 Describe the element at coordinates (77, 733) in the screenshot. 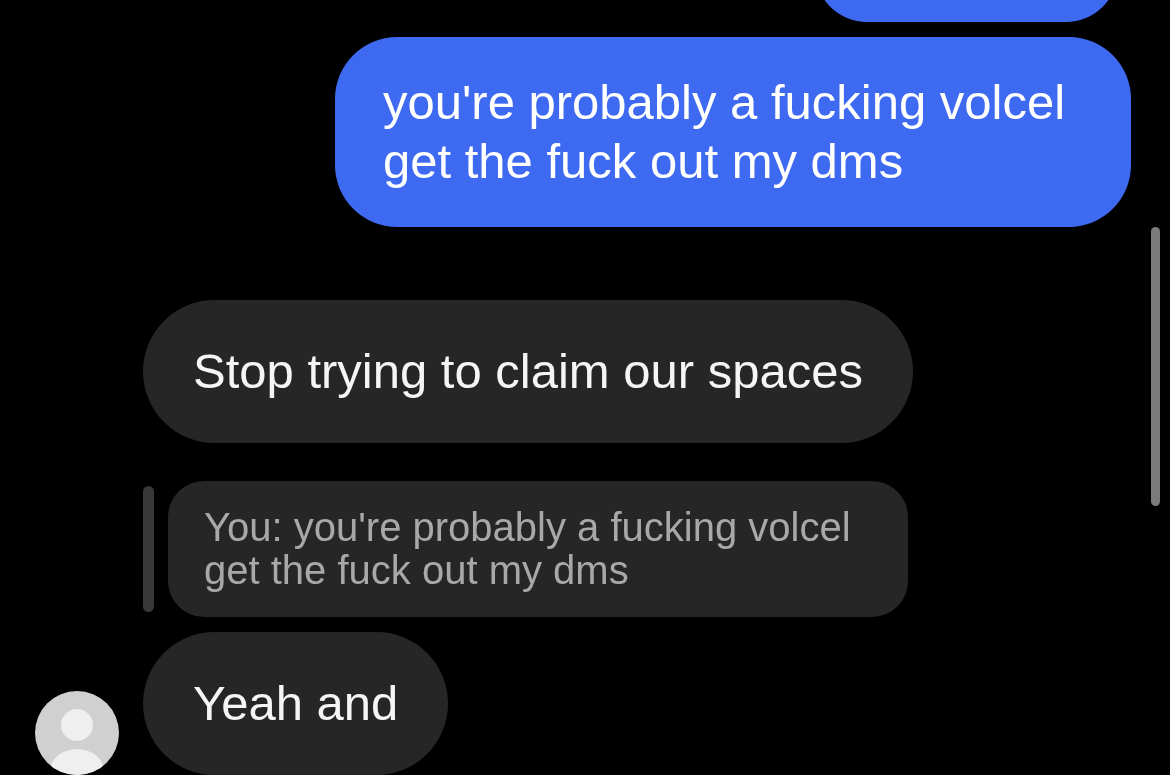

I see `avatar-icon` at that location.